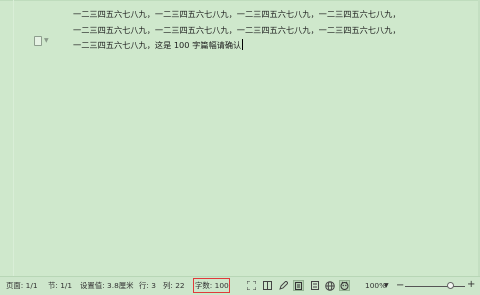 The width and height of the screenshot is (480, 295). I want to click on reading-mode-icon, so click(267, 285).